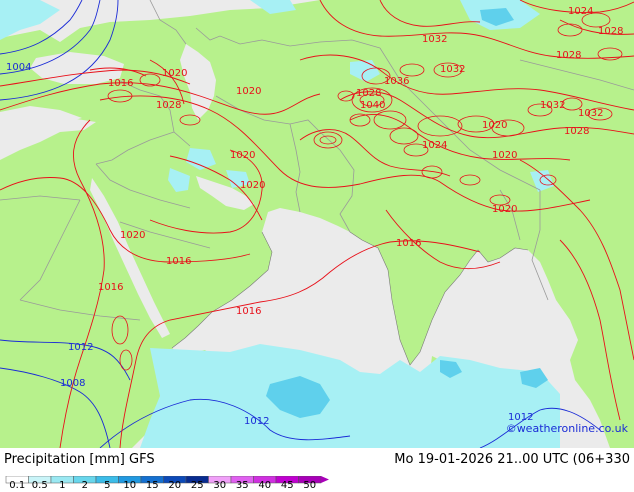 This screenshot has height=492, width=634. I want to click on color-scale-tick: 1, so click(62, 485).